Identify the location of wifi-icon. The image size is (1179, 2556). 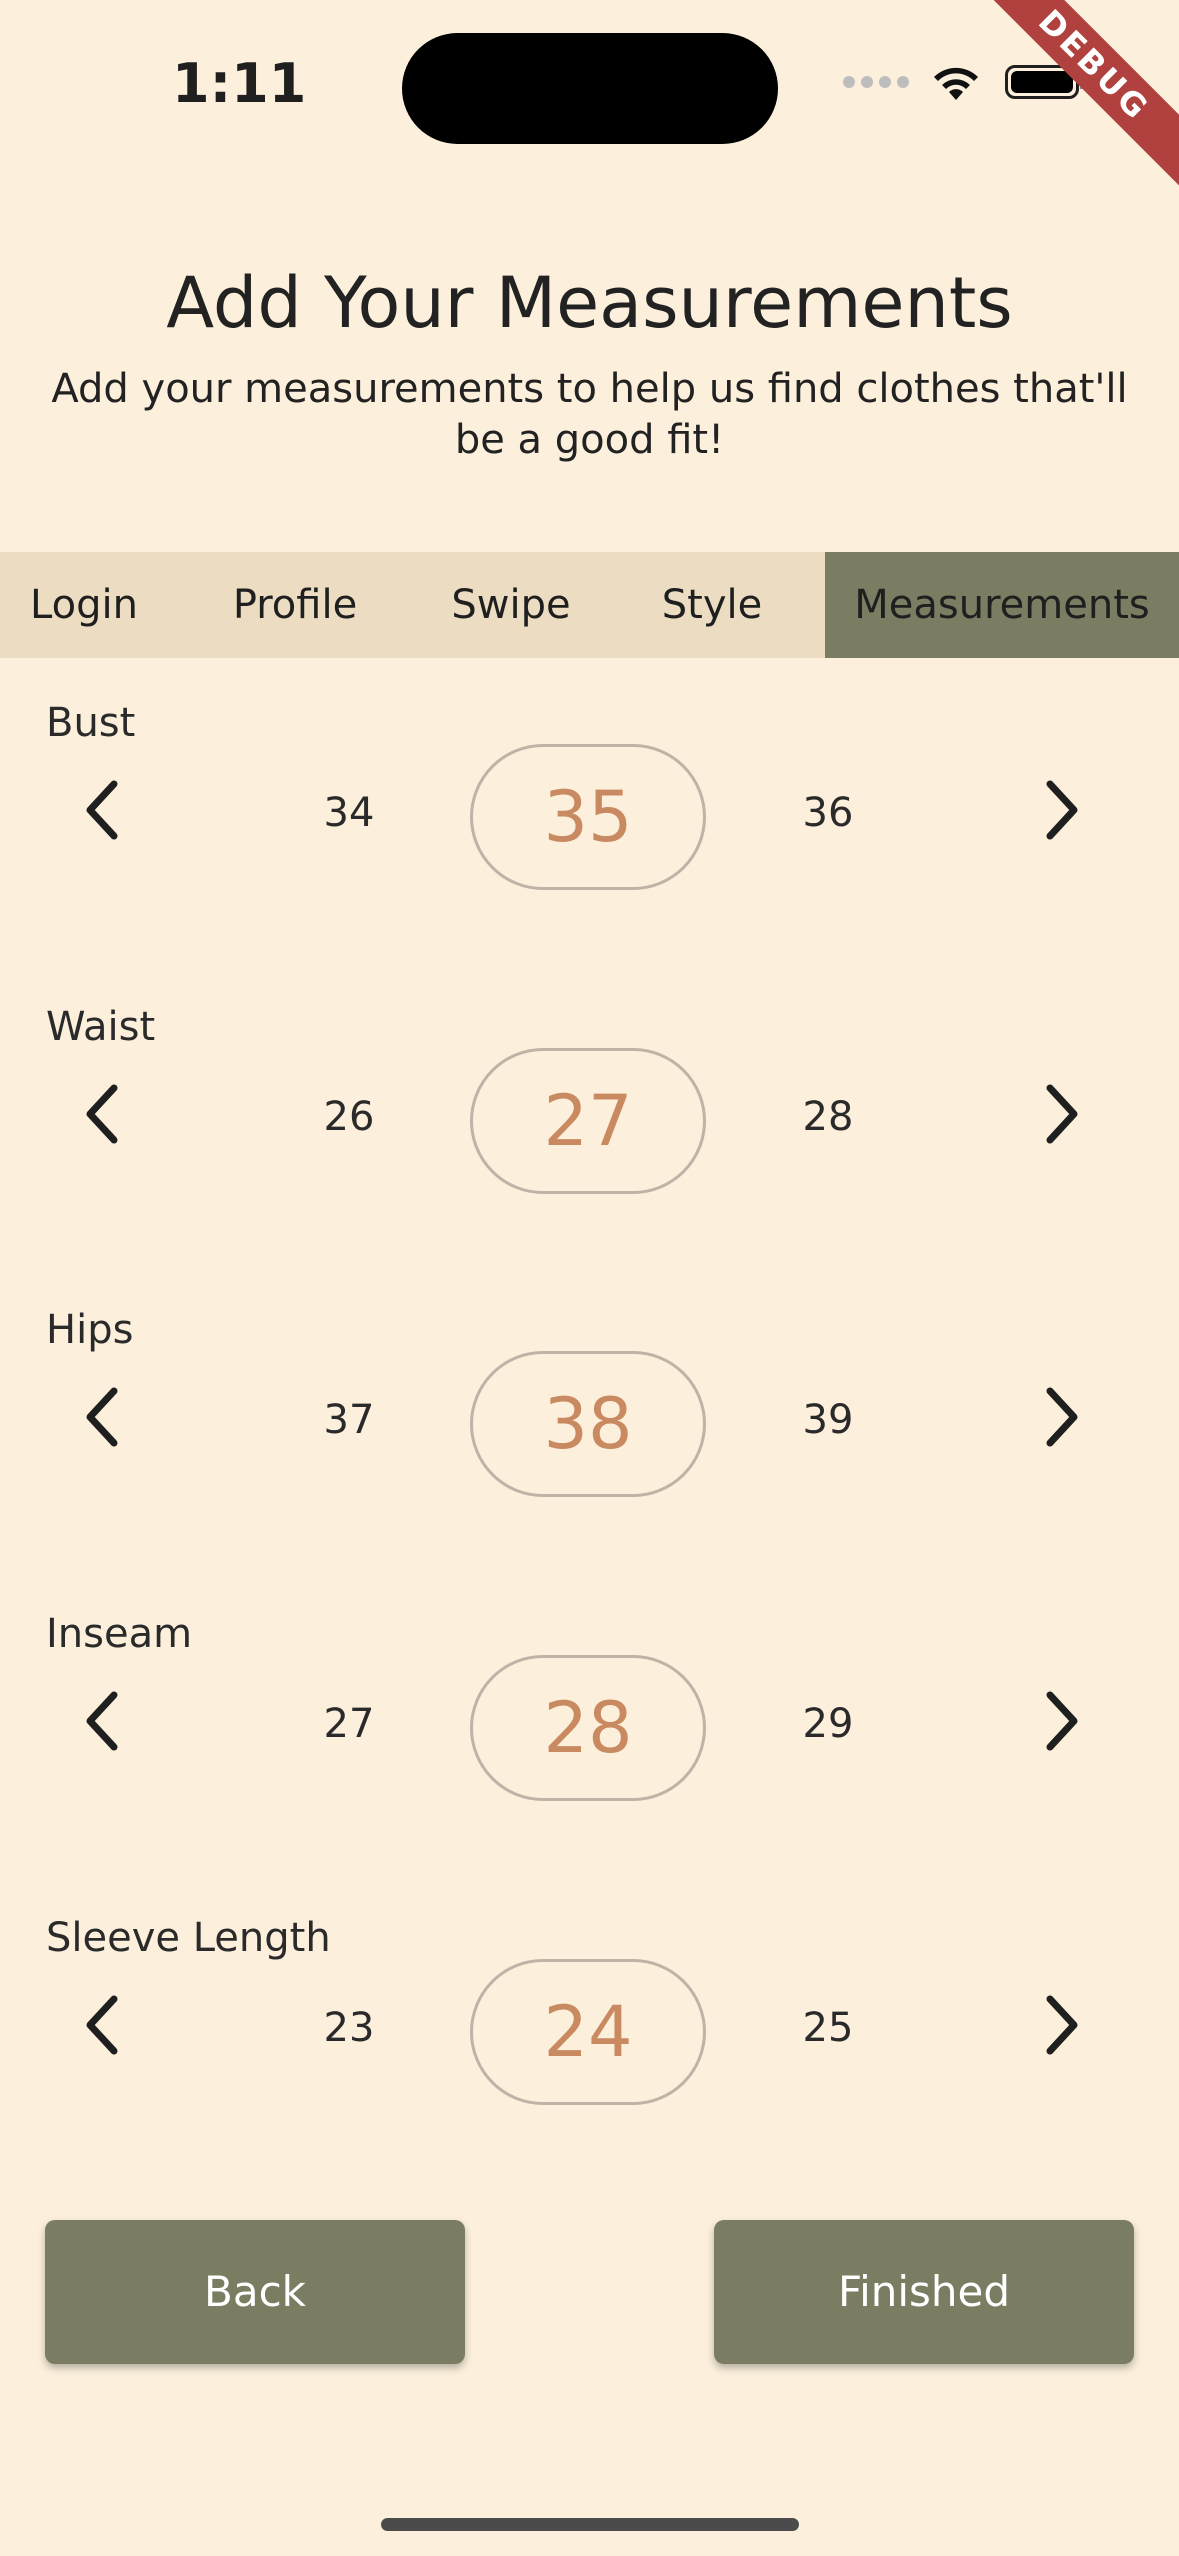
(956, 83).